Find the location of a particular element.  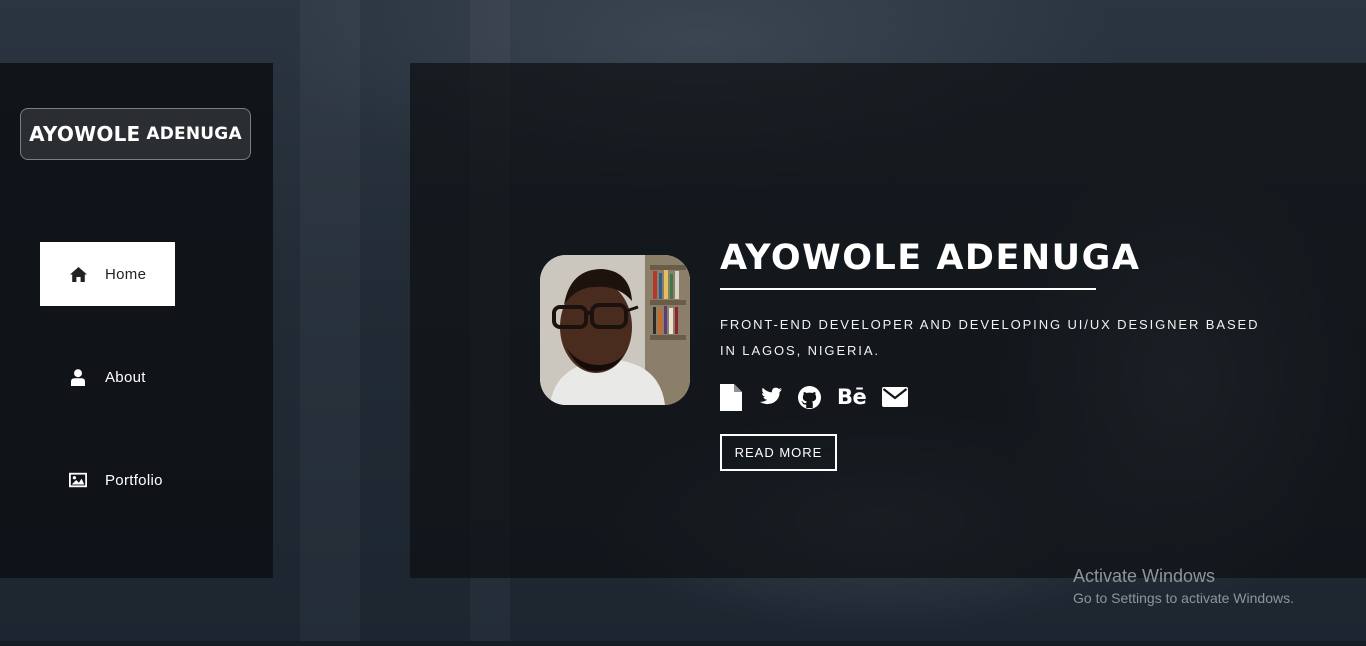

logo-first-name: AYOWOLE is located at coordinates (85, 134).